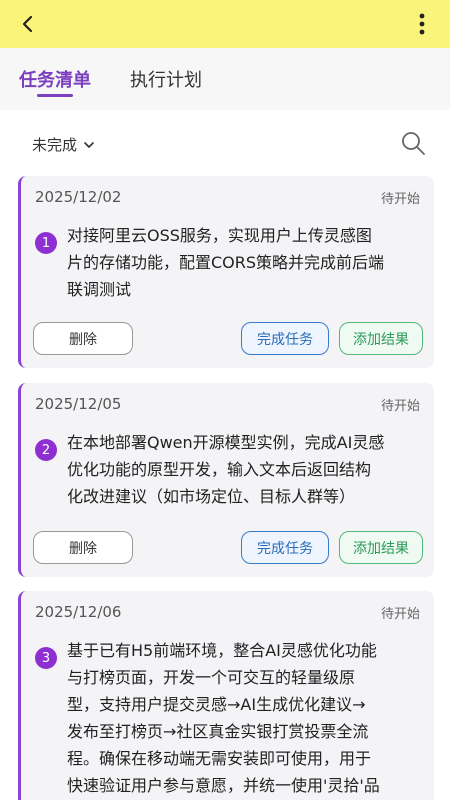 This screenshot has width=450, height=800. Describe the element at coordinates (55, 95) in the screenshot. I see `active-tab-indicator` at that location.